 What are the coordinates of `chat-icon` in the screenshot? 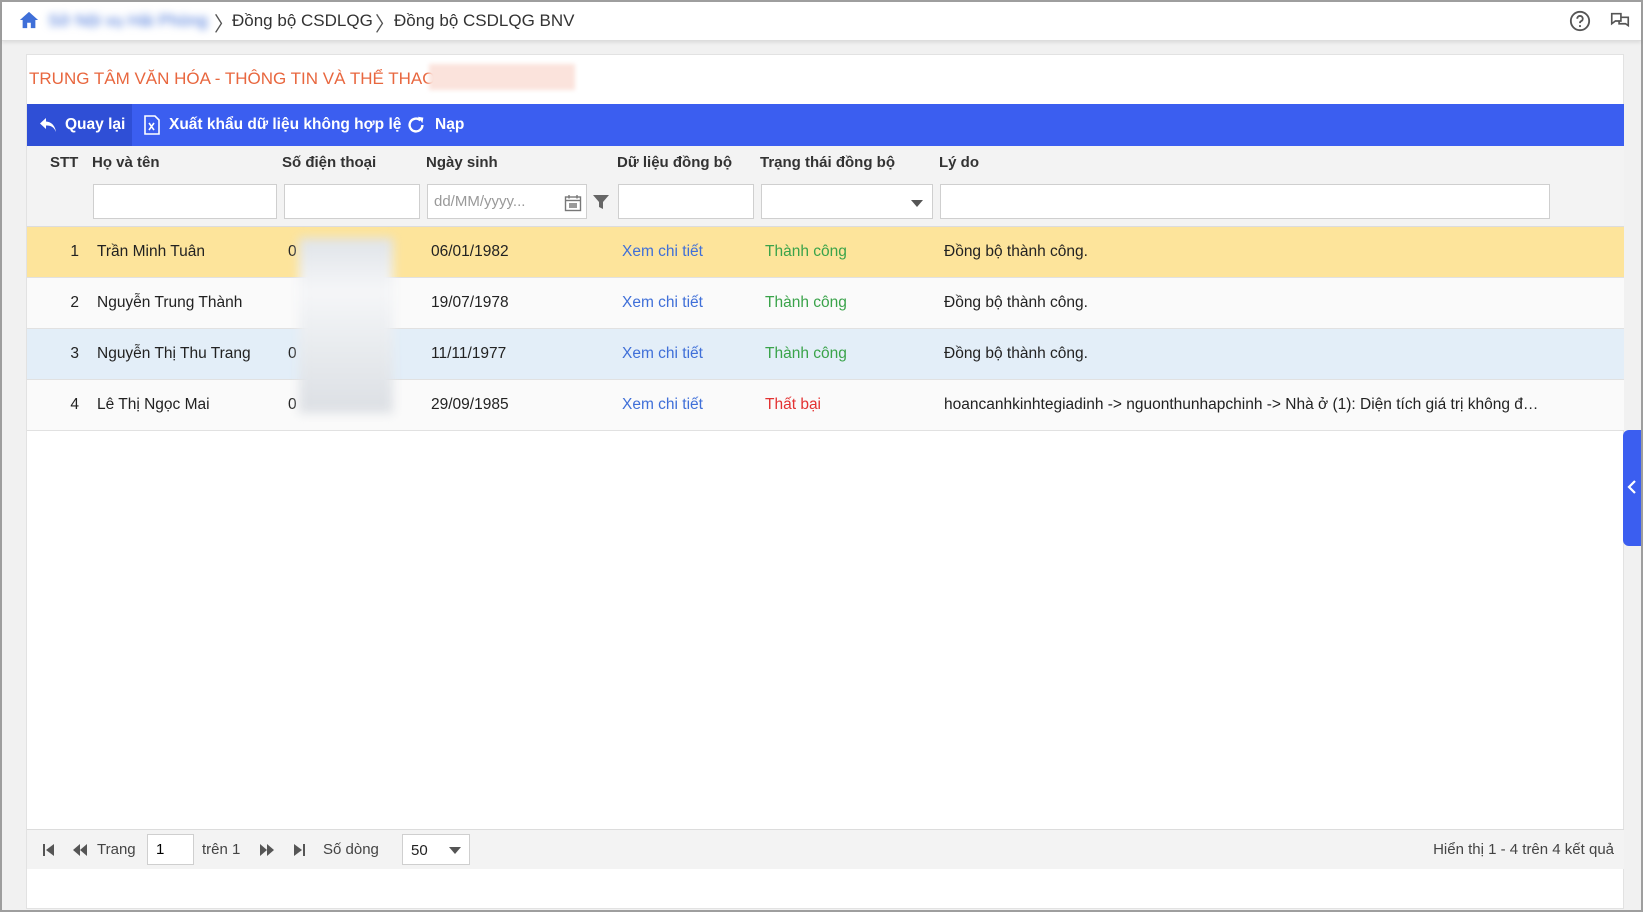 It's located at (1620, 21).